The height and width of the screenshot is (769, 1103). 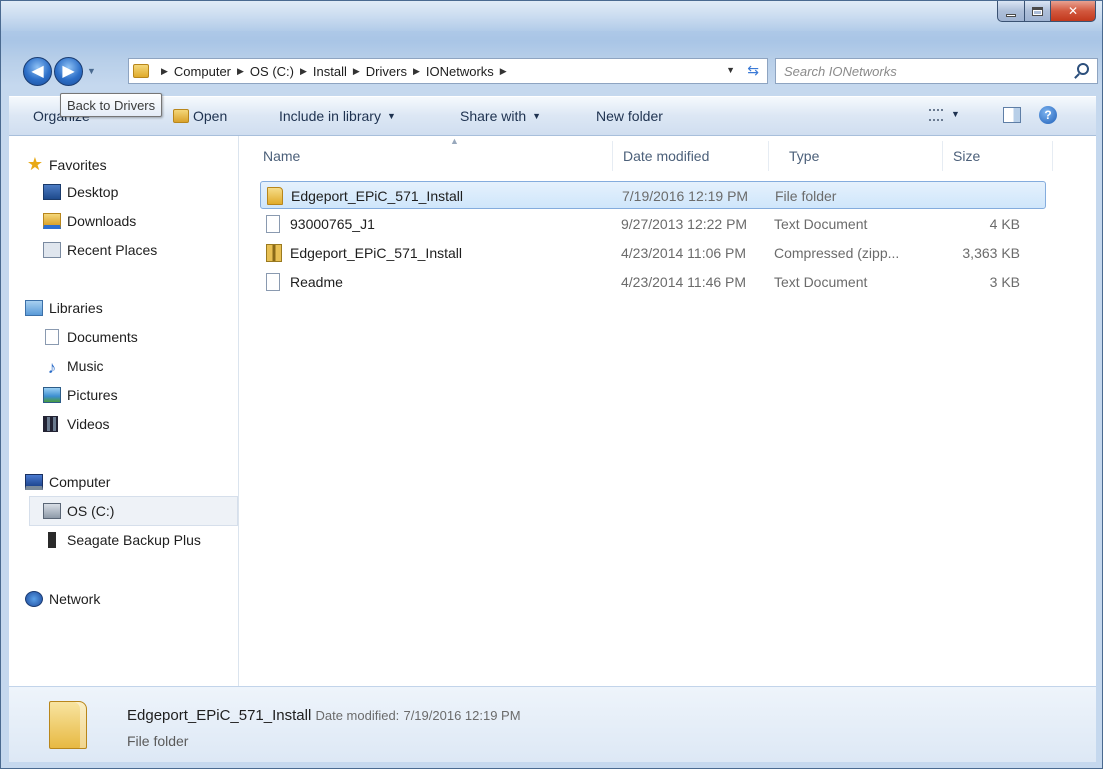 What do you see at coordinates (219, 715) in the screenshot?
I see `details-file-name: Edgeport_EPiC_571_Install` at bounding box center [219, 715].